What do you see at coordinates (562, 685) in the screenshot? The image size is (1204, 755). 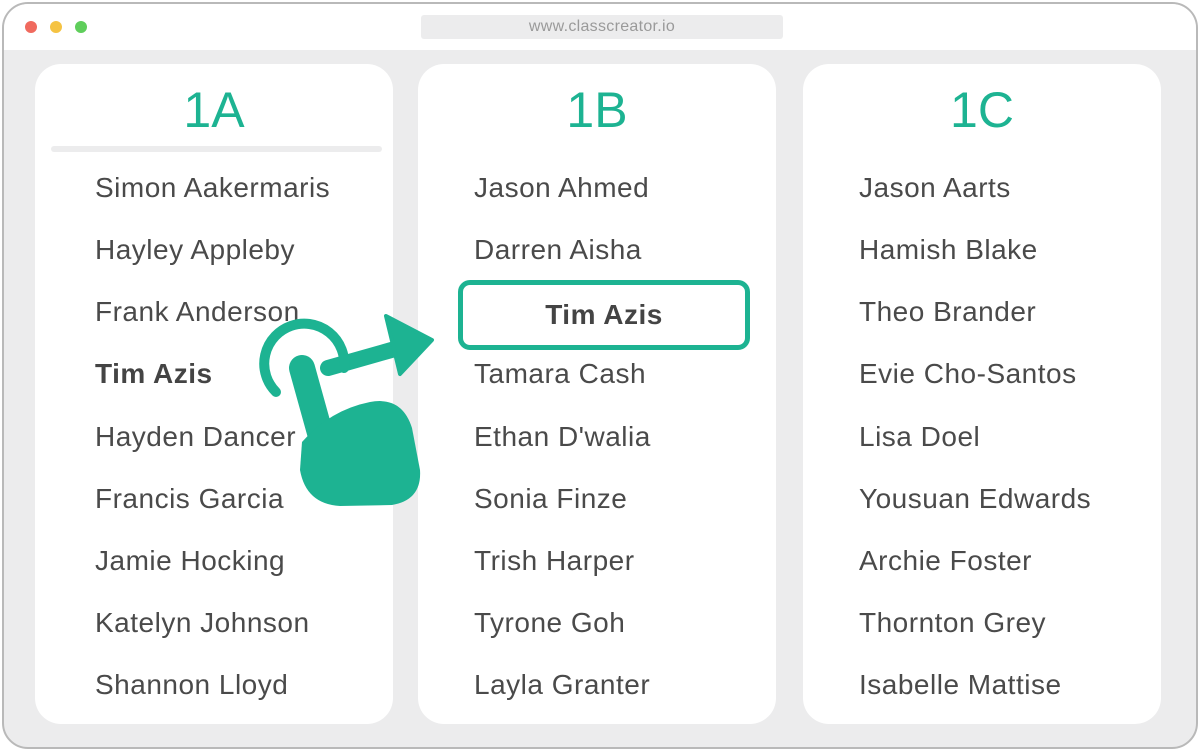 I see `student-name: Layla Granter` at bounding box center [562, 685].